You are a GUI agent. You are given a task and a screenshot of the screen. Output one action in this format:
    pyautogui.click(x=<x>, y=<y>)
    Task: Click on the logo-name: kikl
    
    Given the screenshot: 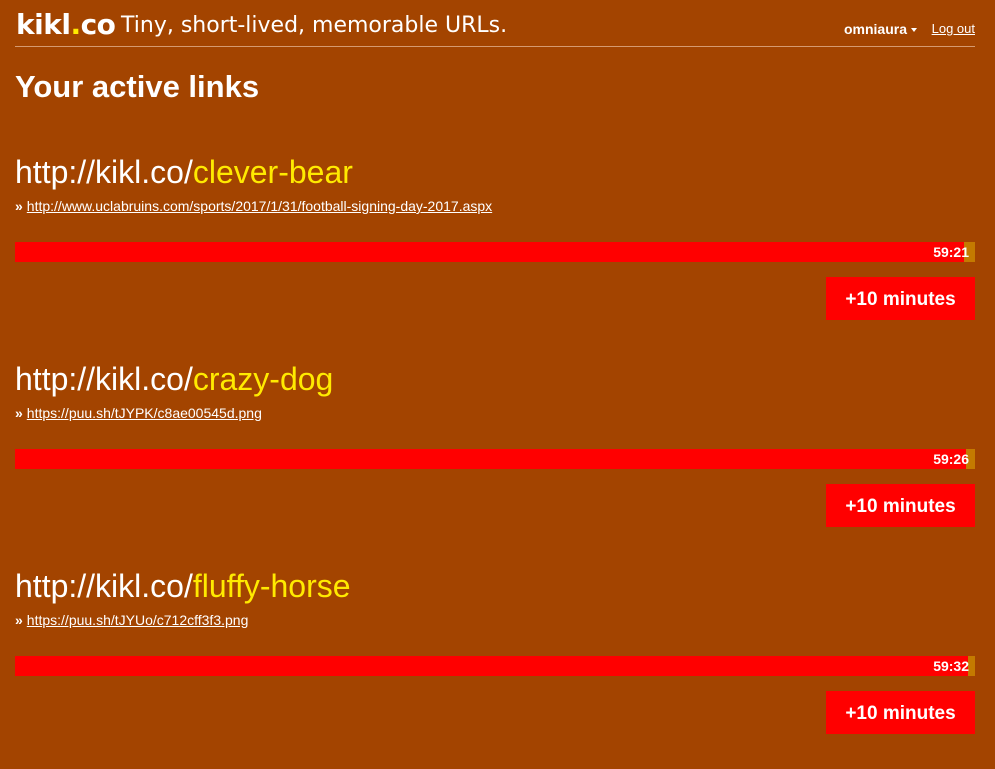 What is the action you would take?
    pyautogui.click(x=43, y=24)
    